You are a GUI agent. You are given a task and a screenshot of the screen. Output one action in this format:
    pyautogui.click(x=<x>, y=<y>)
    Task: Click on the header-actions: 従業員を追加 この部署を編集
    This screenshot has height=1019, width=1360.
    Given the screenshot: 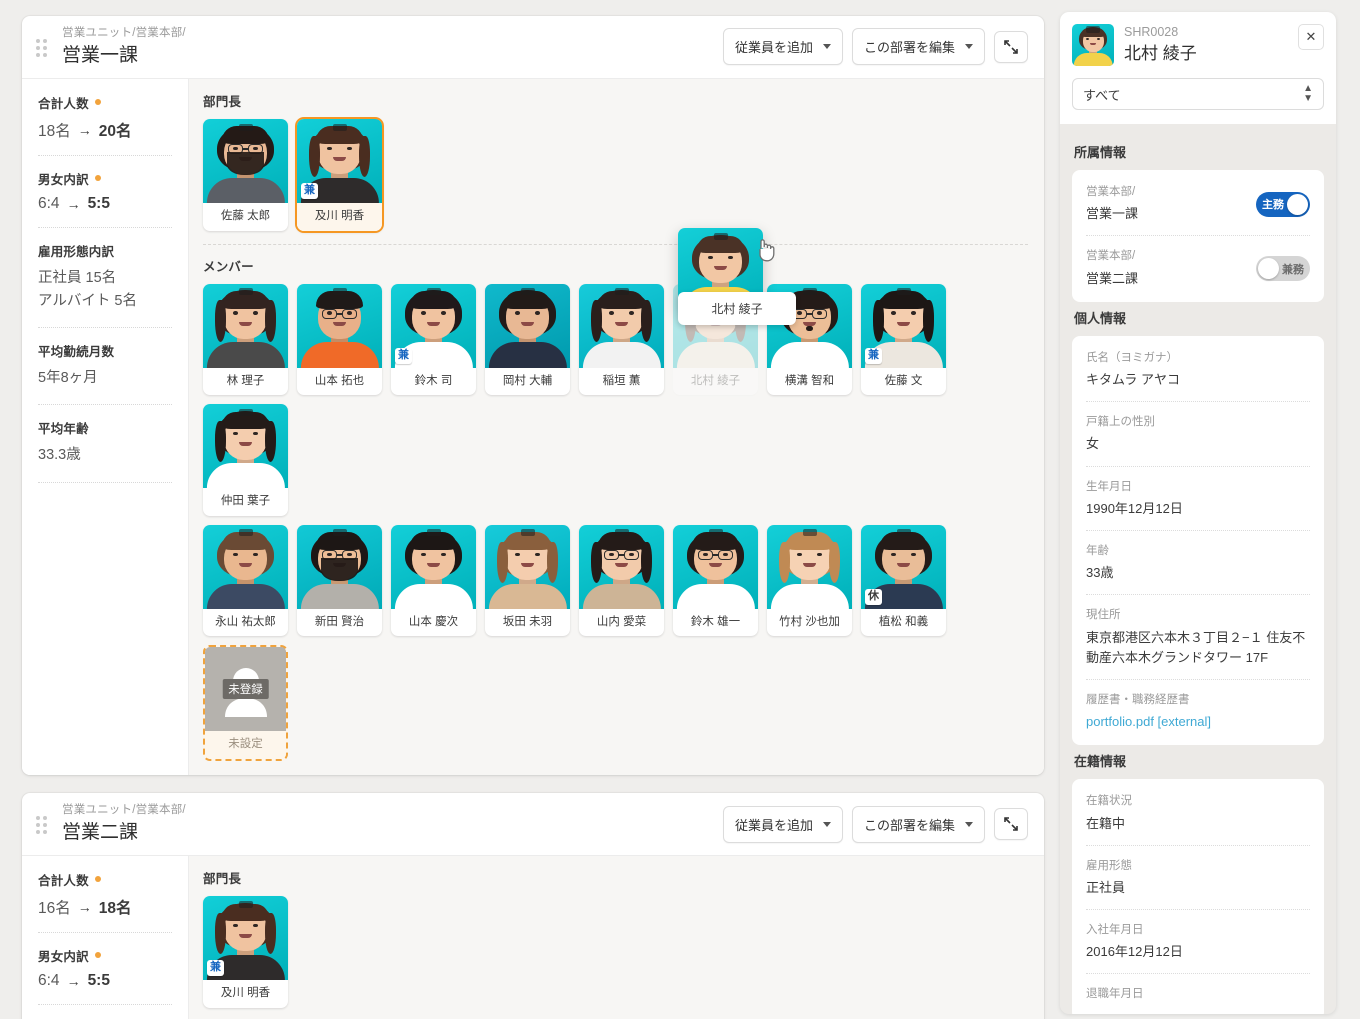 What is the action you would take?
    pyautogui.click(x=875, y=824)
    